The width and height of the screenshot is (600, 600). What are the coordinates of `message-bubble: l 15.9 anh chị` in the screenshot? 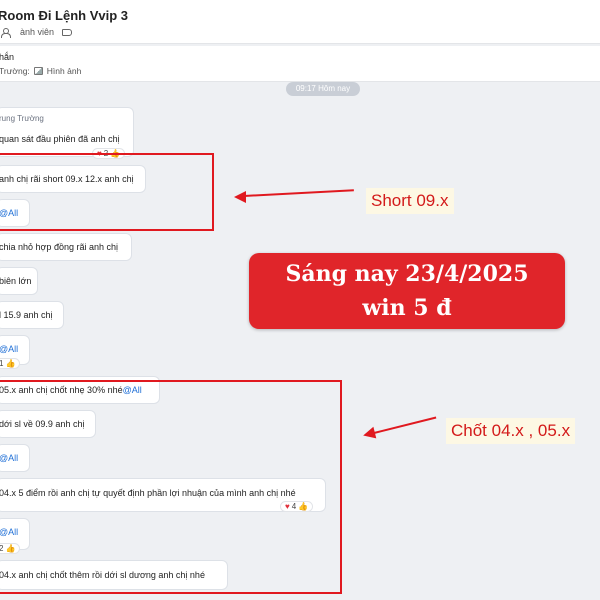 It's located at (32, 315).